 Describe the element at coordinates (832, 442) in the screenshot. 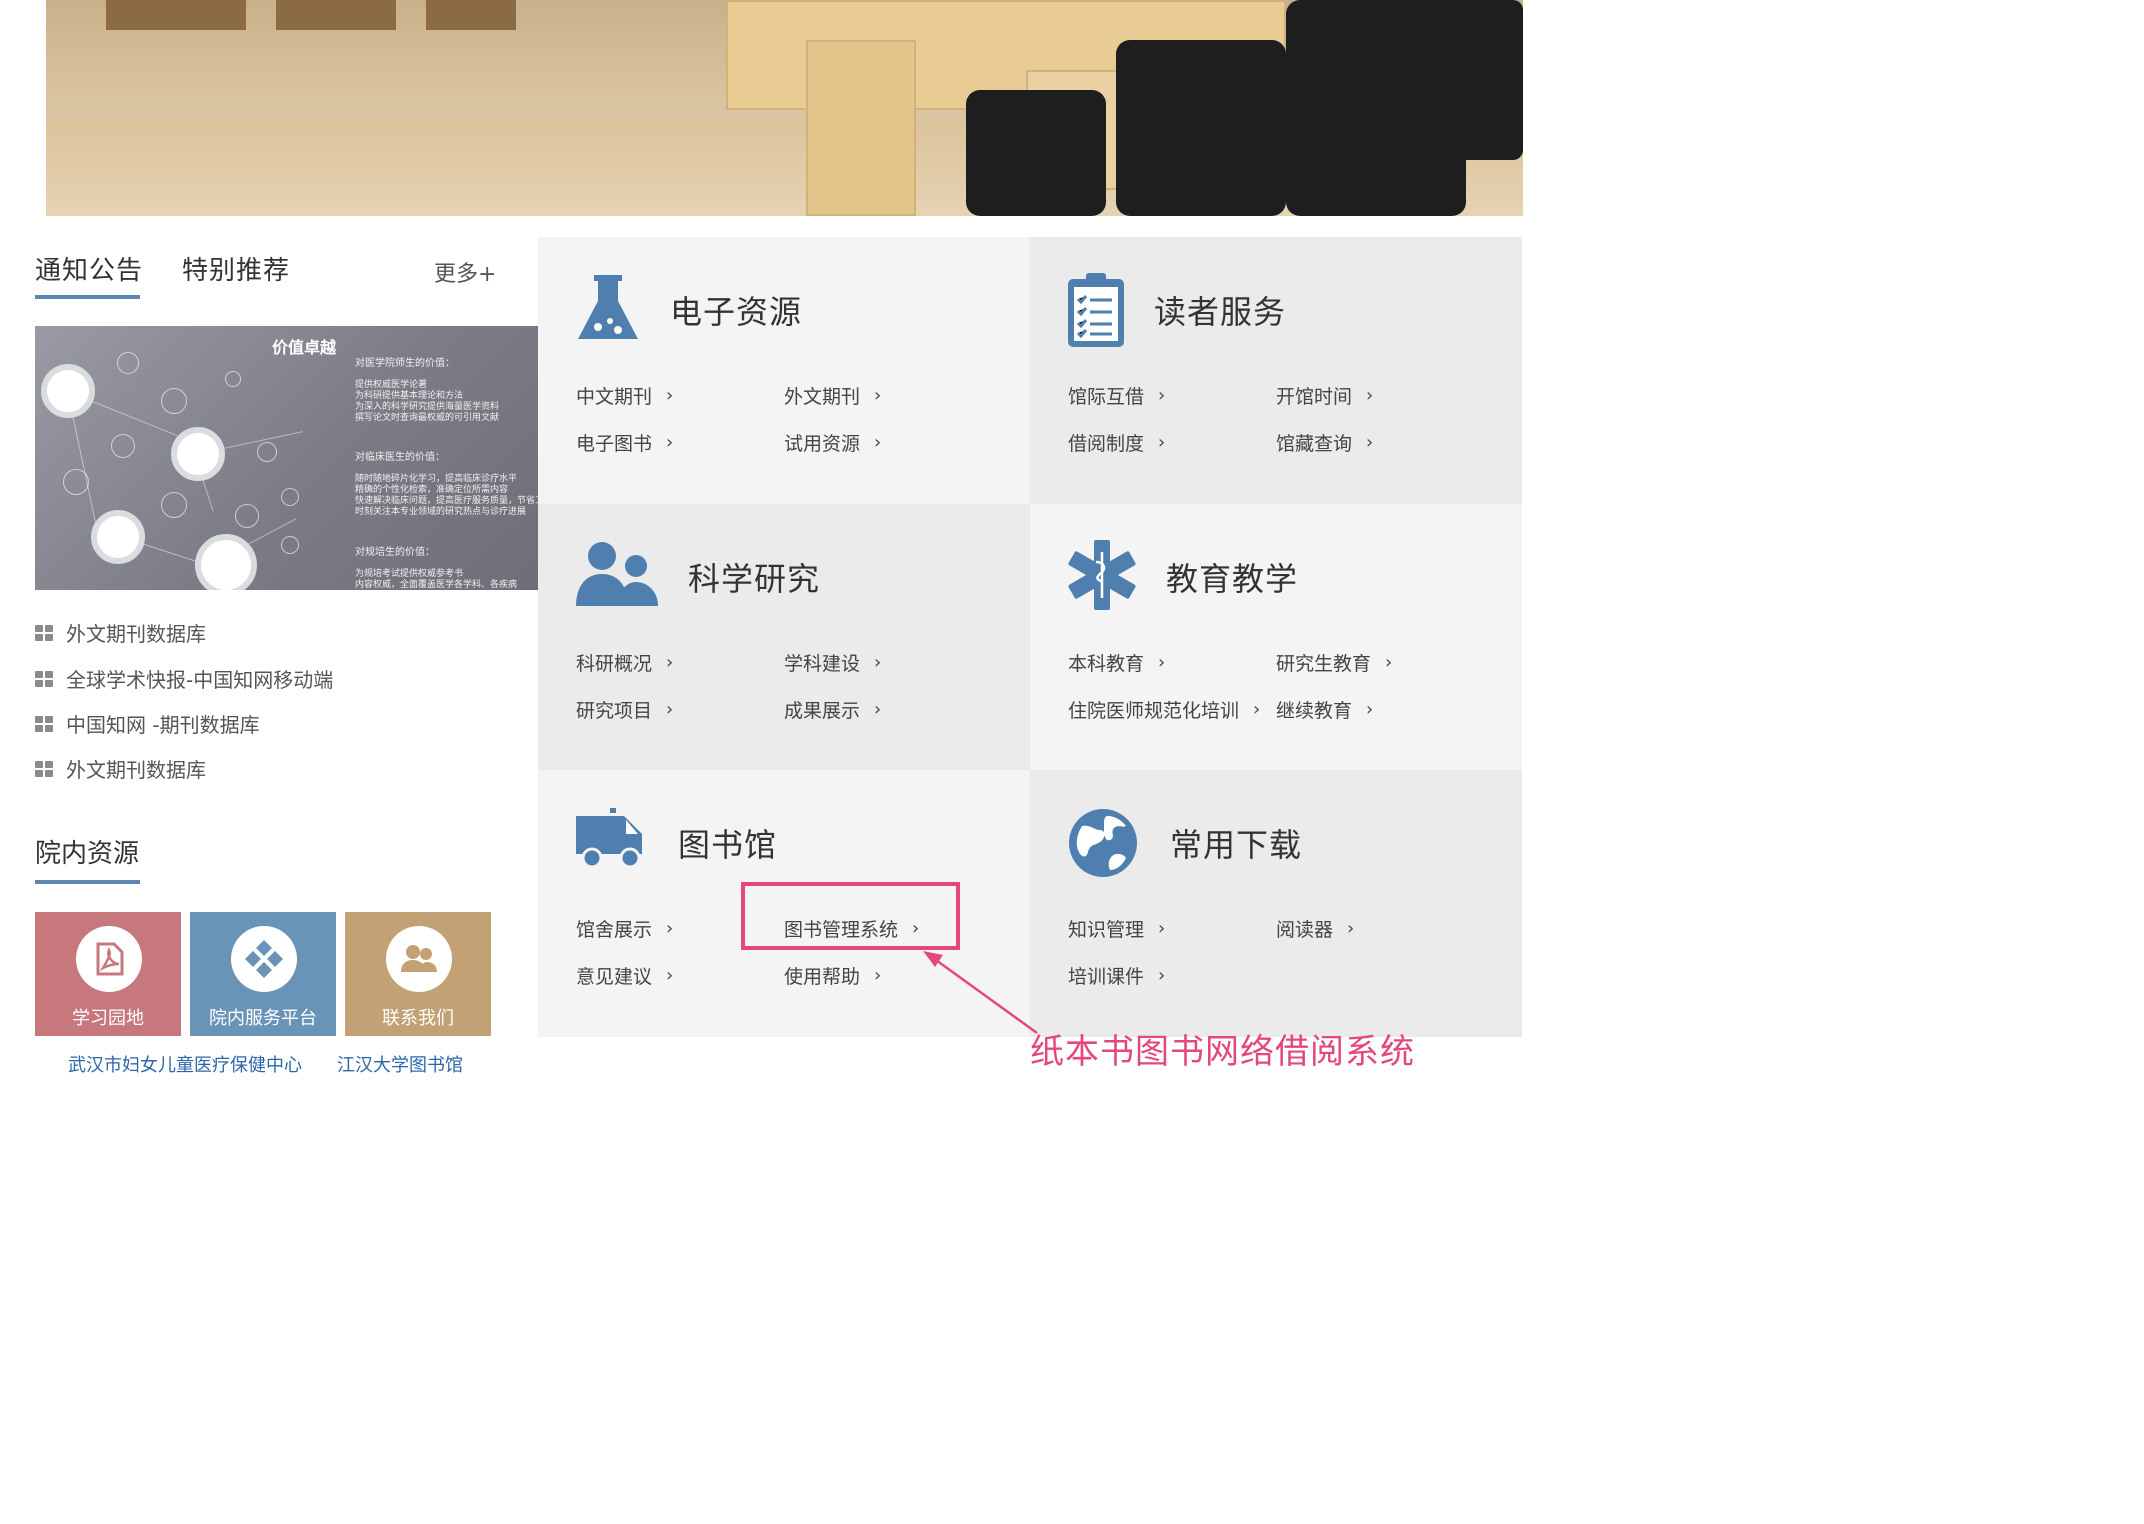

I see `link-trial-resources: 试用资源 ›` at that location.